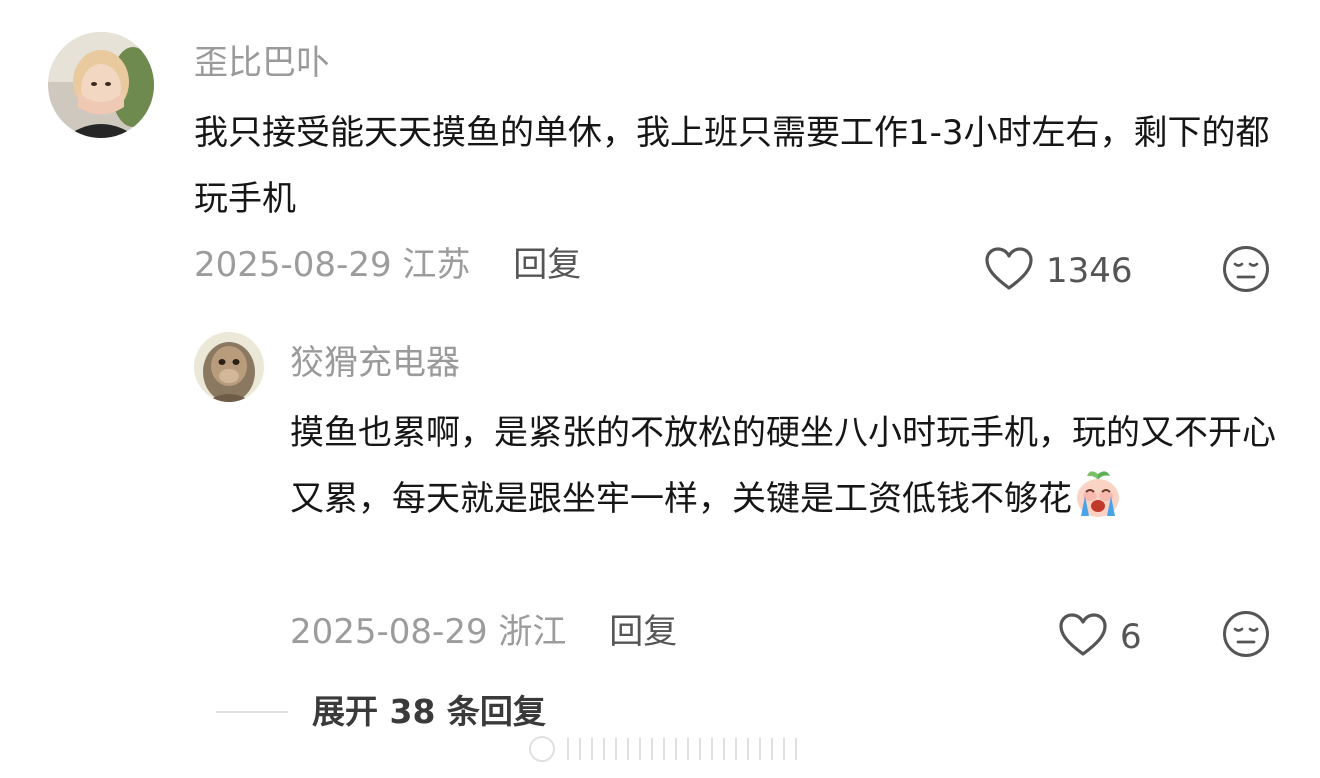 The height and width of the screenshot is (778, 1320). Describe the element at coordinates (1098, 494) in the screenshot. I see `crying-peach-emoji-icon` at that location.